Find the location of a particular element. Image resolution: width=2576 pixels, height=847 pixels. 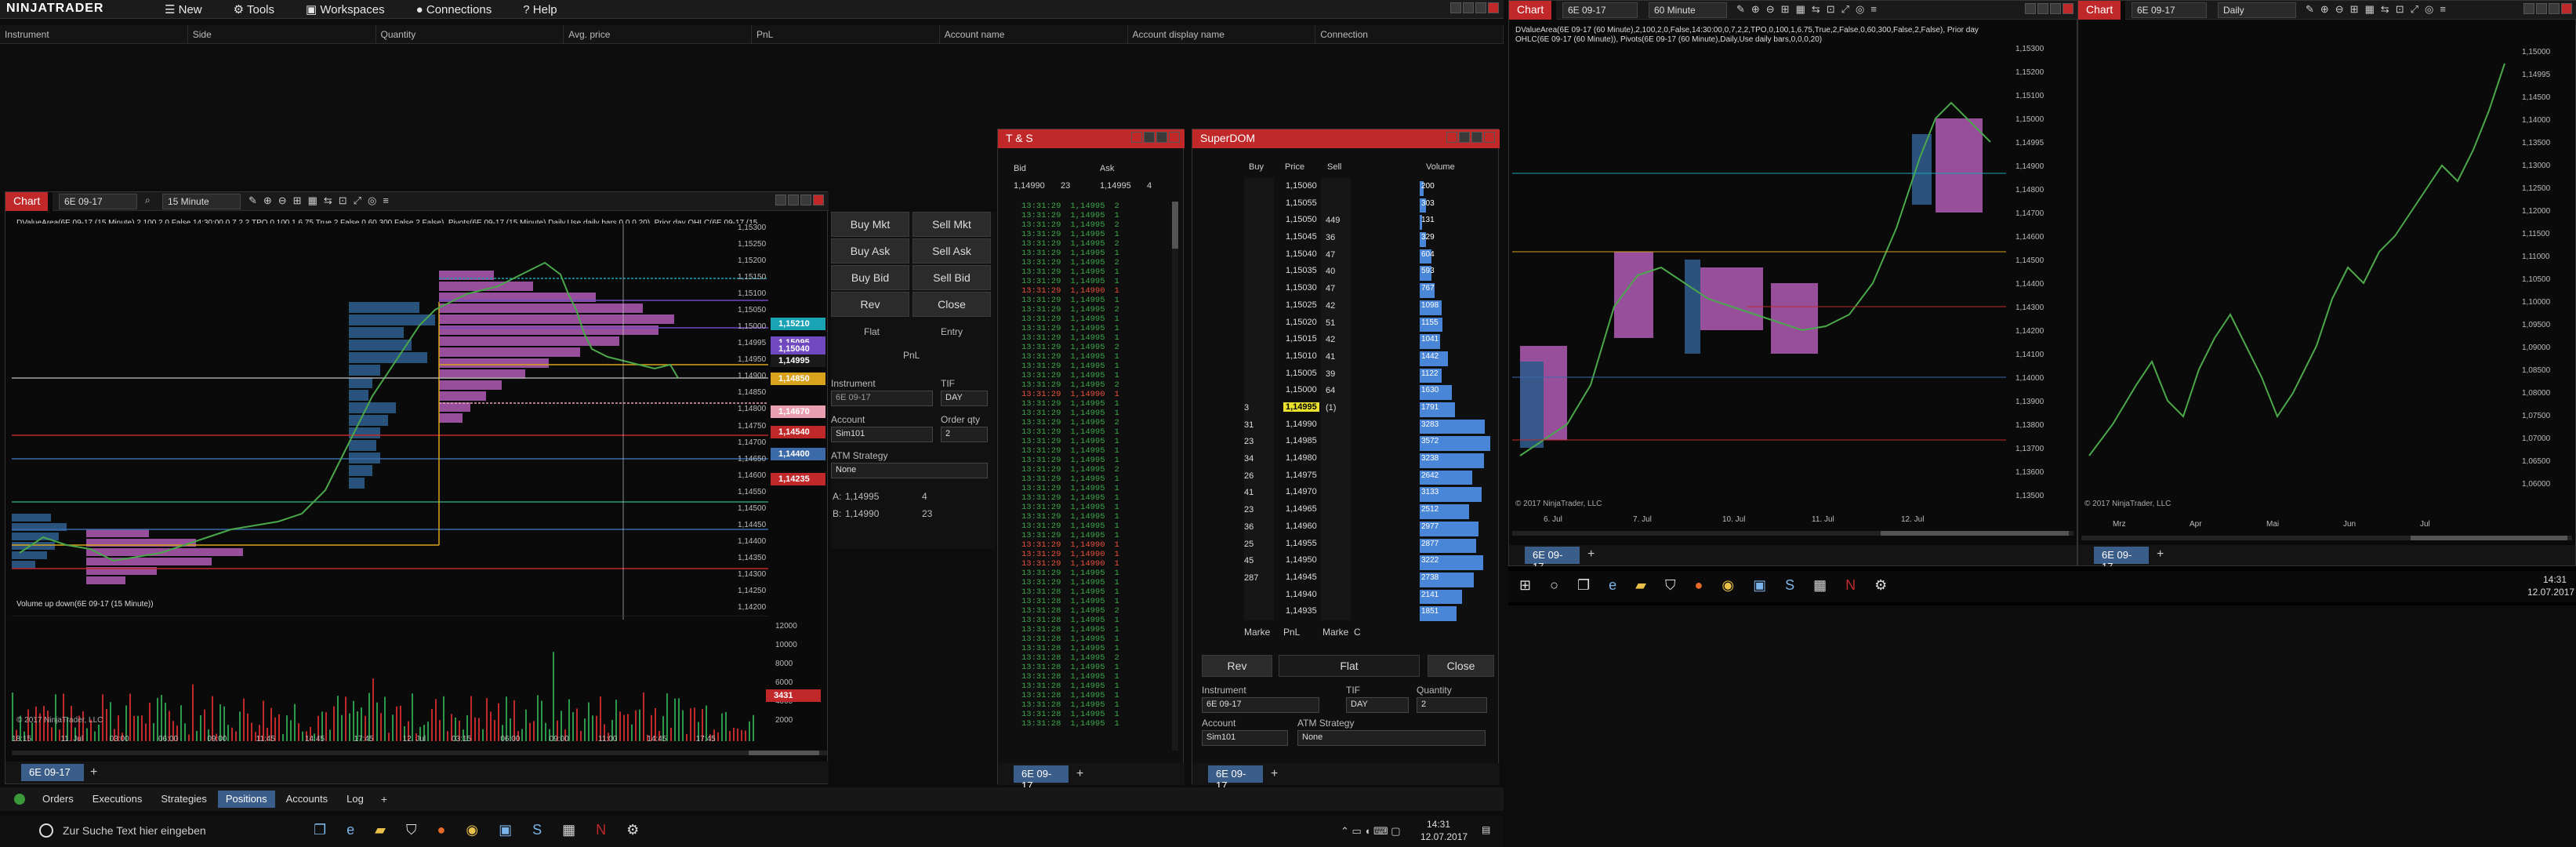

order-qty-stepper: 2 is located at coordinates (964, 434).